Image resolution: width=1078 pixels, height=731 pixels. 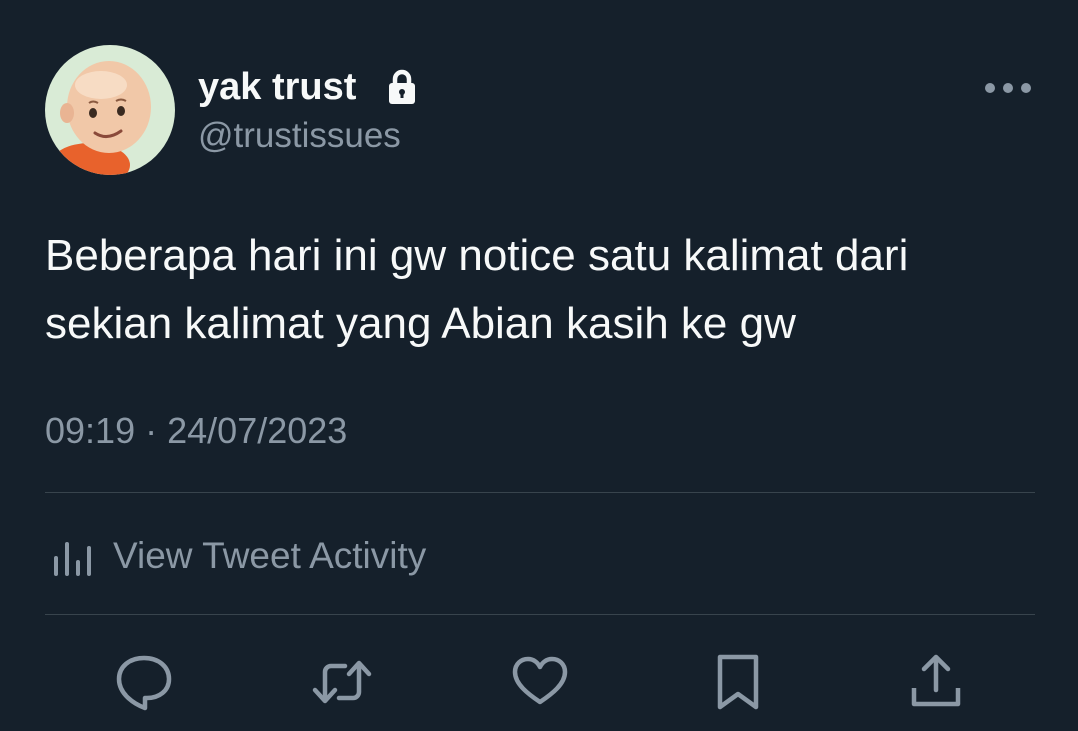 I want to click on bookmark-icon, so click(x=738, y=682).